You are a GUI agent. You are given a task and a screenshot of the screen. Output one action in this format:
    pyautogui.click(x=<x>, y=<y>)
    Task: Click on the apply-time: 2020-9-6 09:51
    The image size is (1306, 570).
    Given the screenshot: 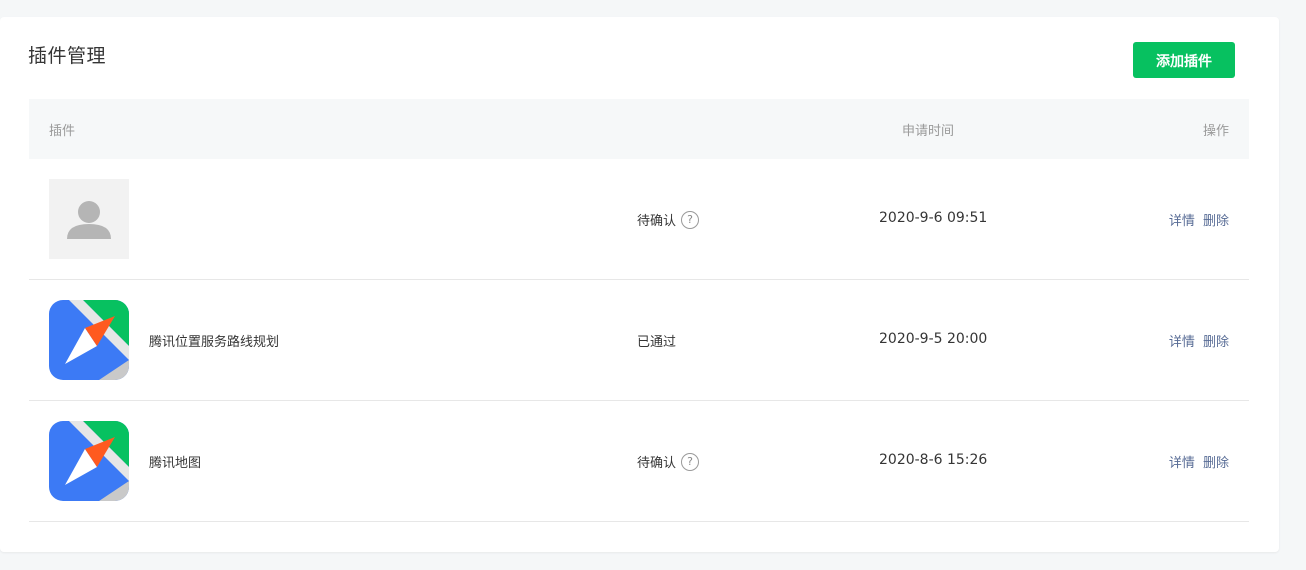 What is the action you would take?
    pyautogui.click(x=933, y=218)
    